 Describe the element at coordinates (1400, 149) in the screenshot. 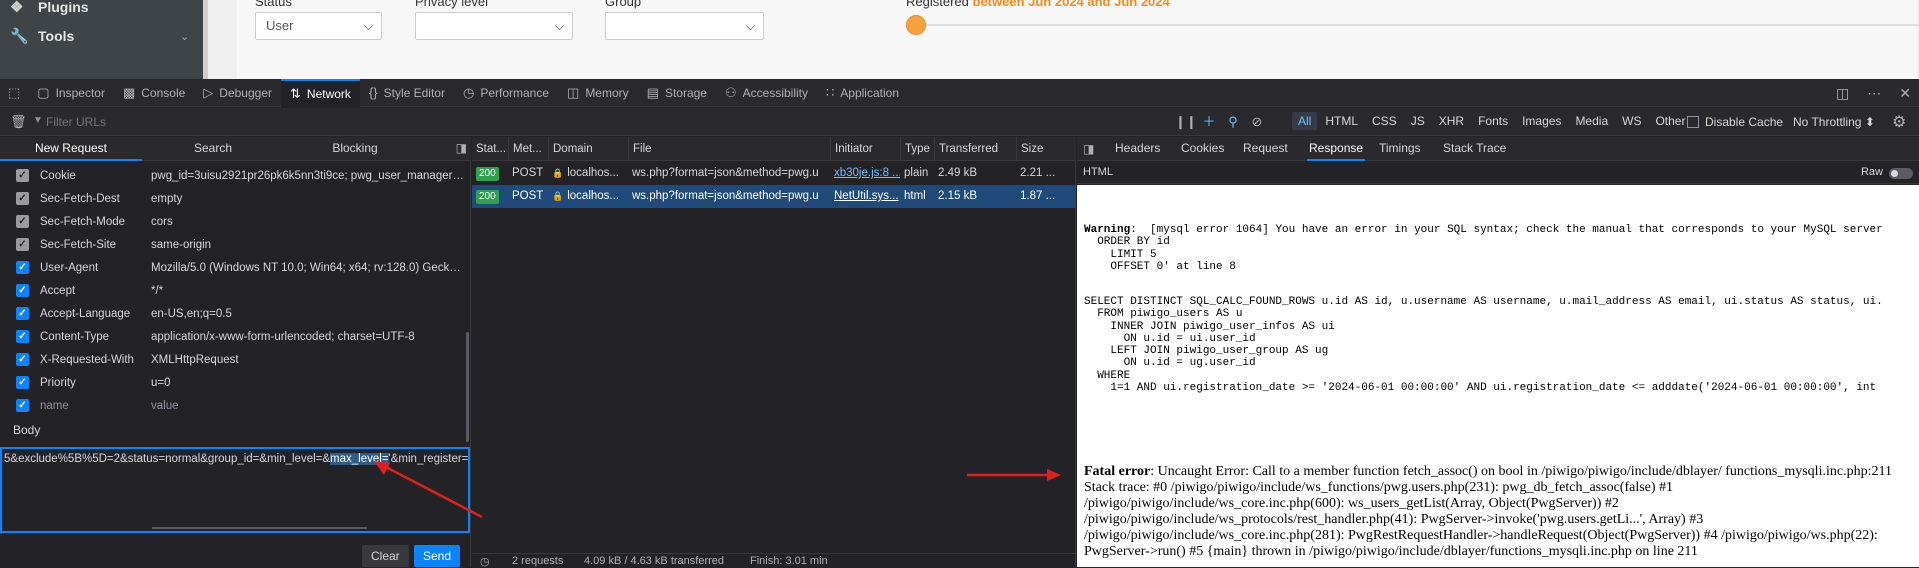

I see `tab-timings: Timings` at that location.